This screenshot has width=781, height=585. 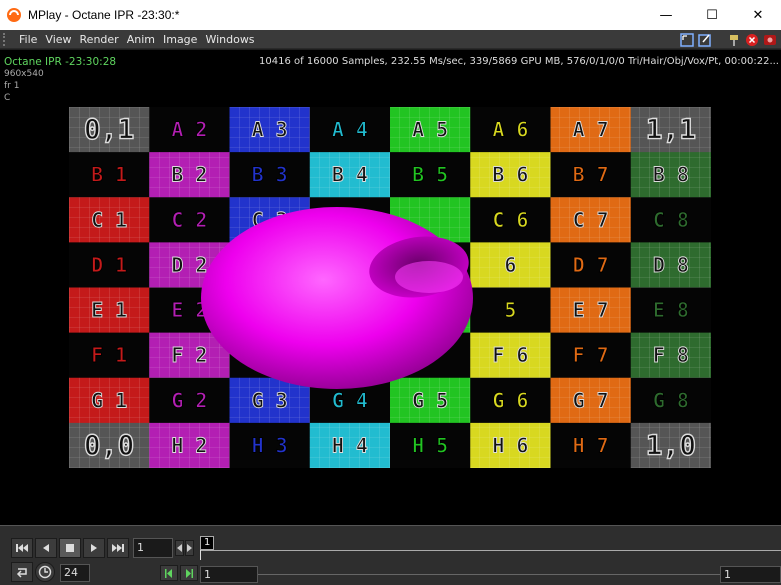 I want to click on timeline-playhead, so click(x=200, y=555).